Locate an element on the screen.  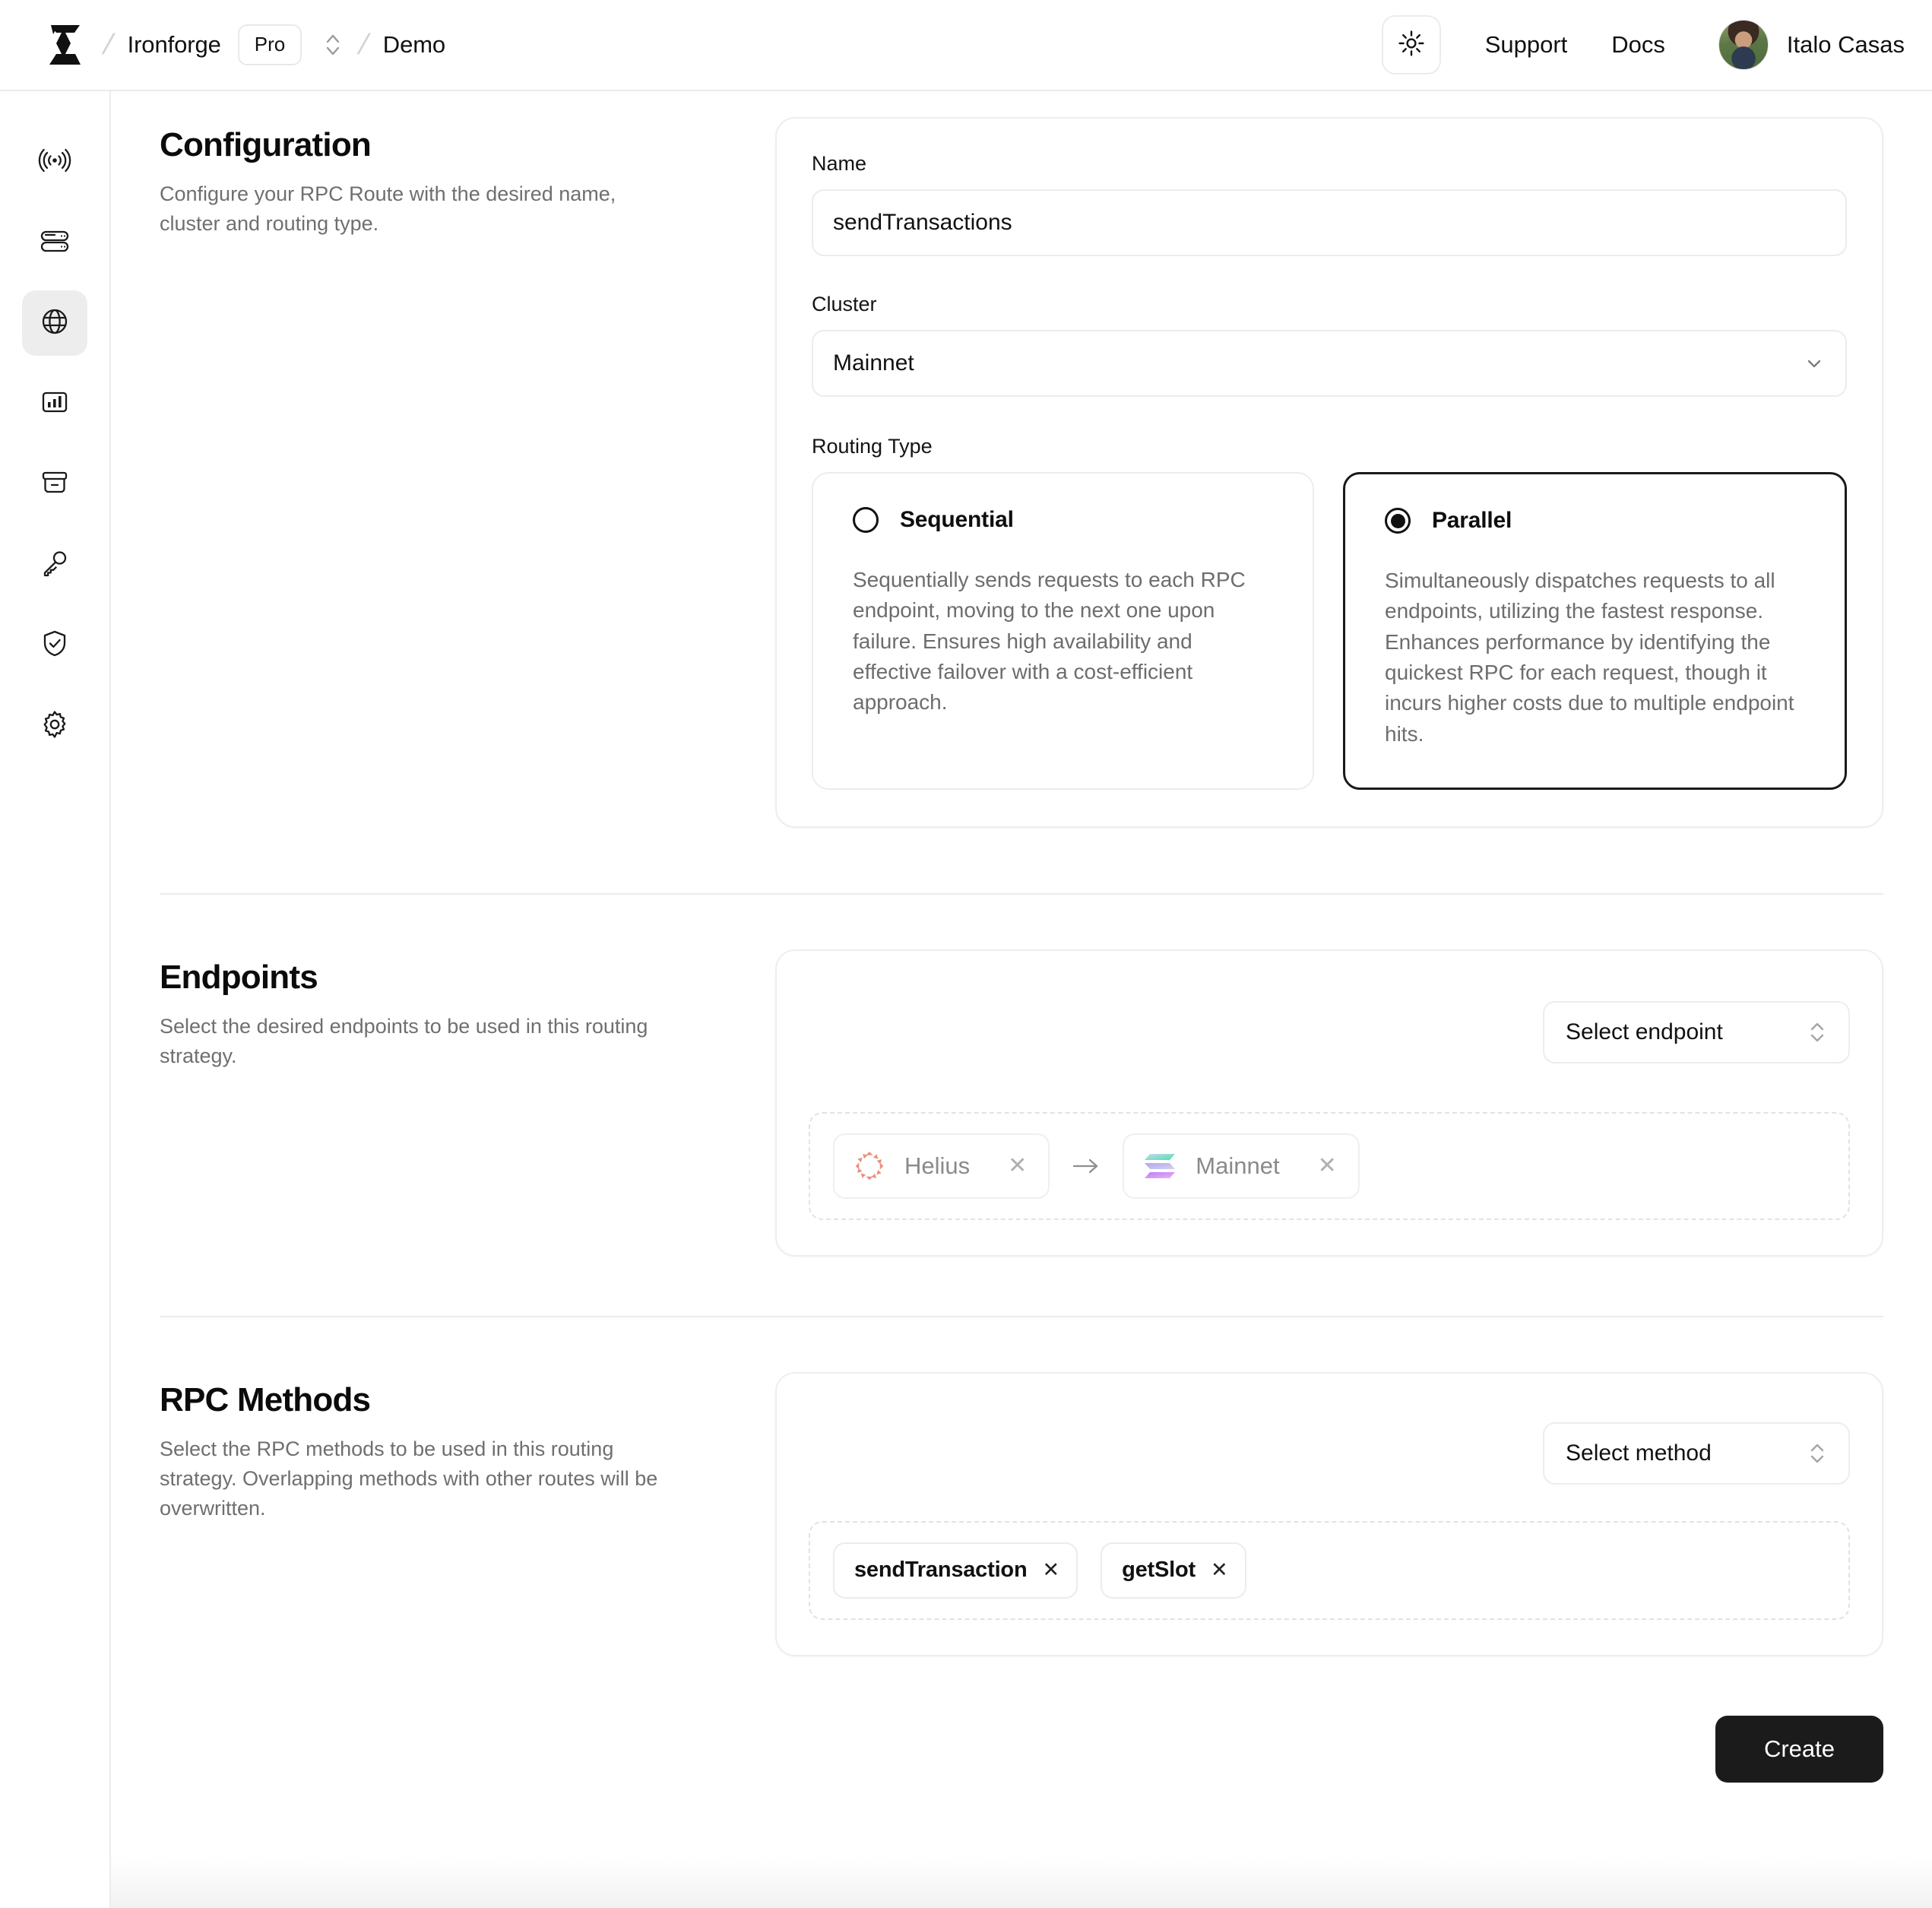
bar-chart-icon is located at coordinates (54, 404).